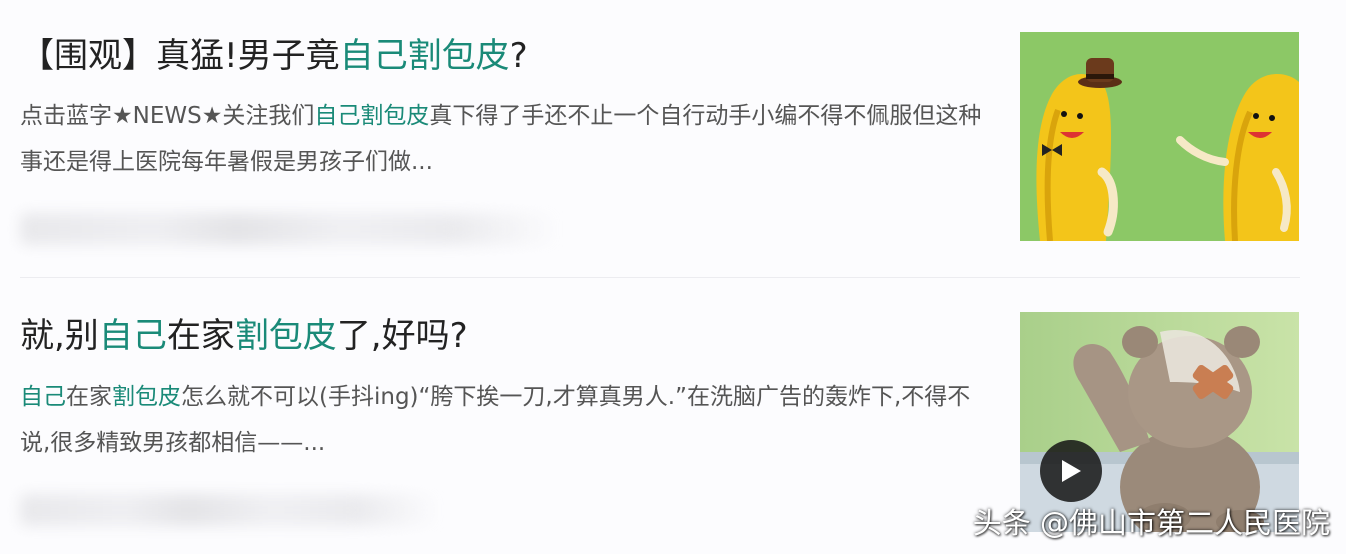 This screenshot has width=1346, height=554. Describe the element at coordinates (1159, 422) in the screenshot. I see `result-video-thumbnail` at that location.